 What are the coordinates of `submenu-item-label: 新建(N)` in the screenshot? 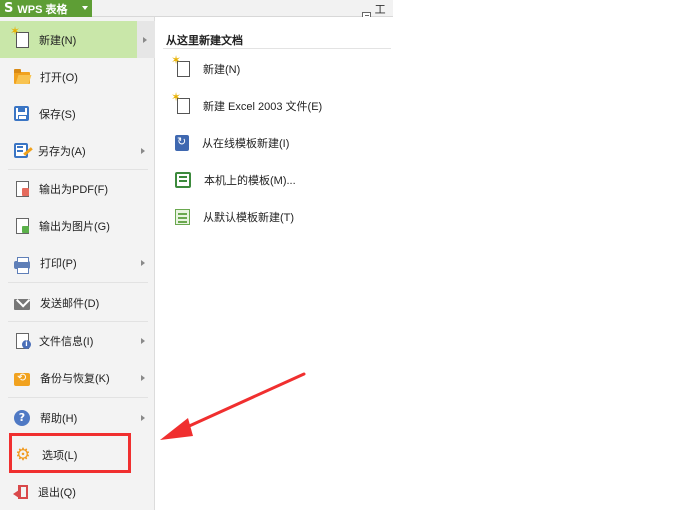 It's located at (222, 70).